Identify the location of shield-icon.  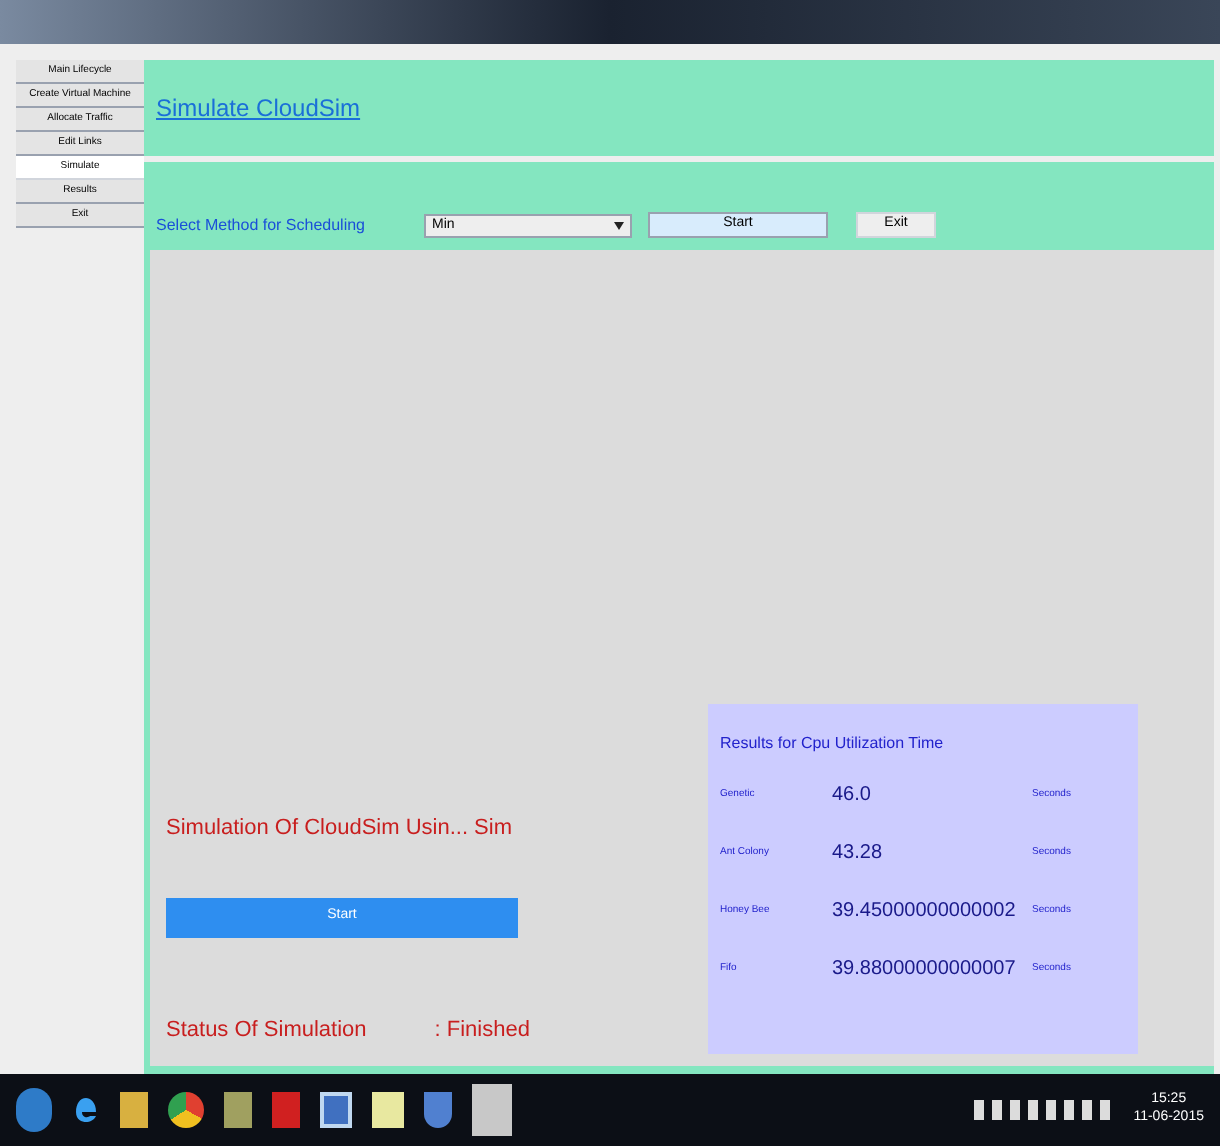
(438, 1110).